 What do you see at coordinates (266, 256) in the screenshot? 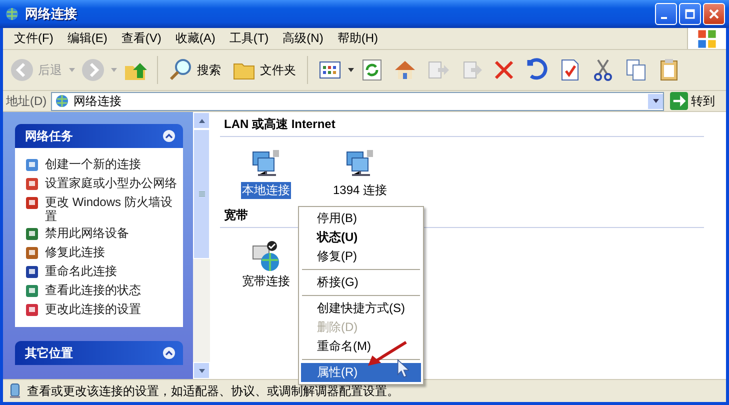
I see `broadband-globe-icon` at bounding box center [266, 256].